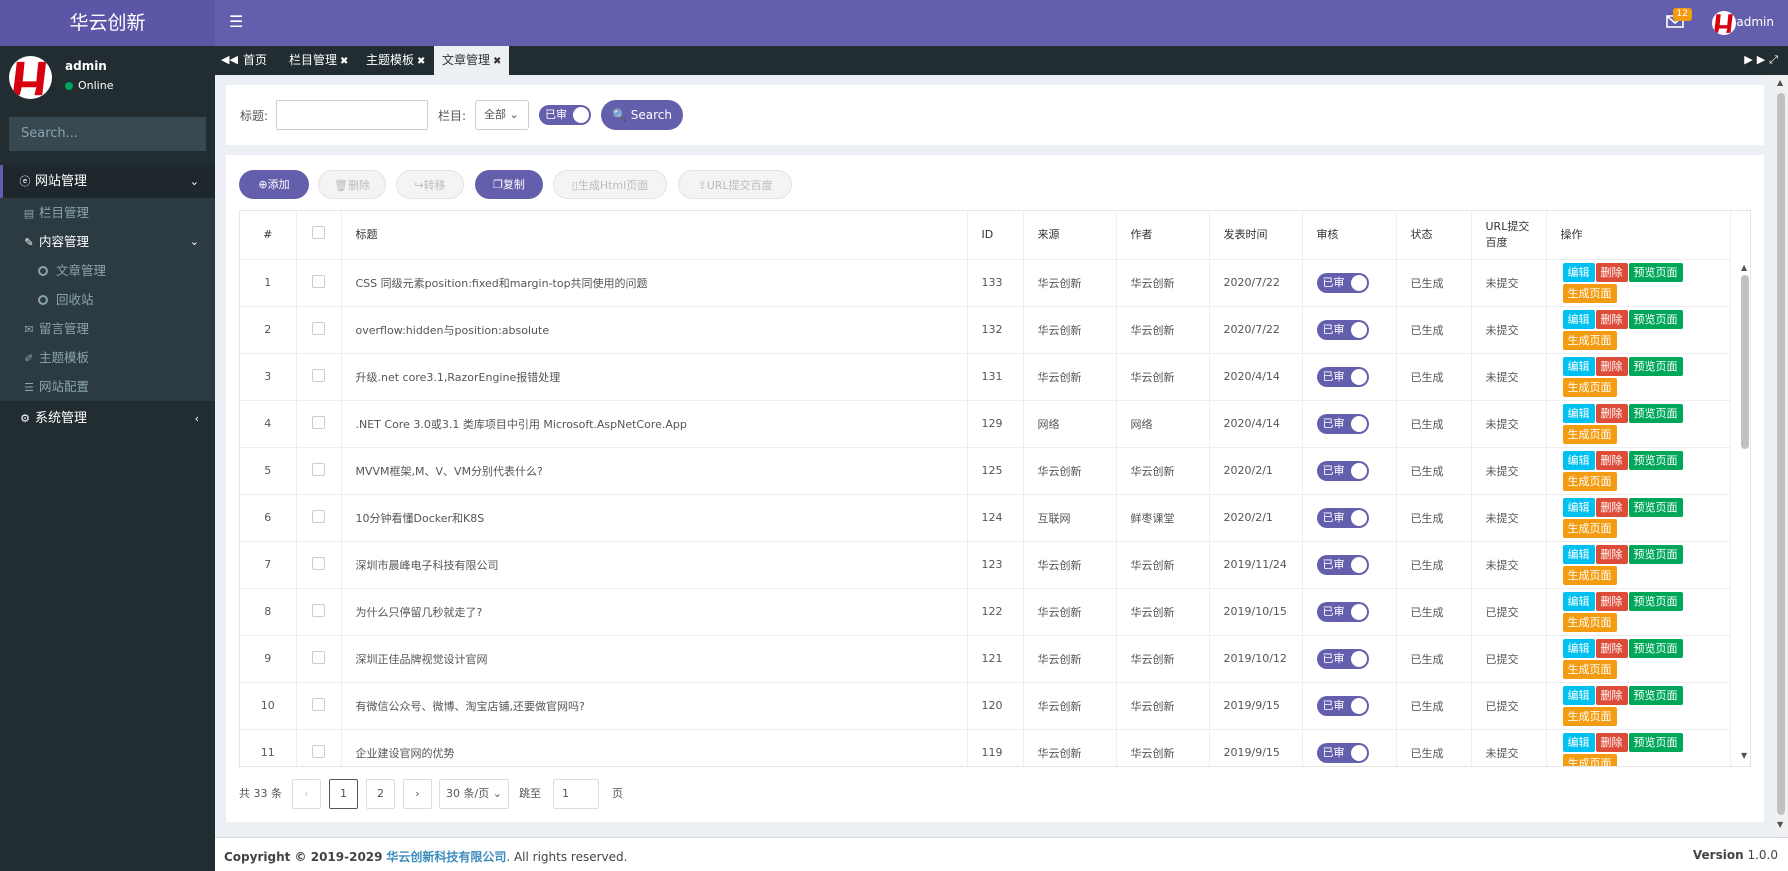 Image resolution: width=1788 pixels, height=871 pixels. What do you see at coordinates (1724, 23) in the screenshot?
I see `user-avatar` at bounding box center [1724, 23].